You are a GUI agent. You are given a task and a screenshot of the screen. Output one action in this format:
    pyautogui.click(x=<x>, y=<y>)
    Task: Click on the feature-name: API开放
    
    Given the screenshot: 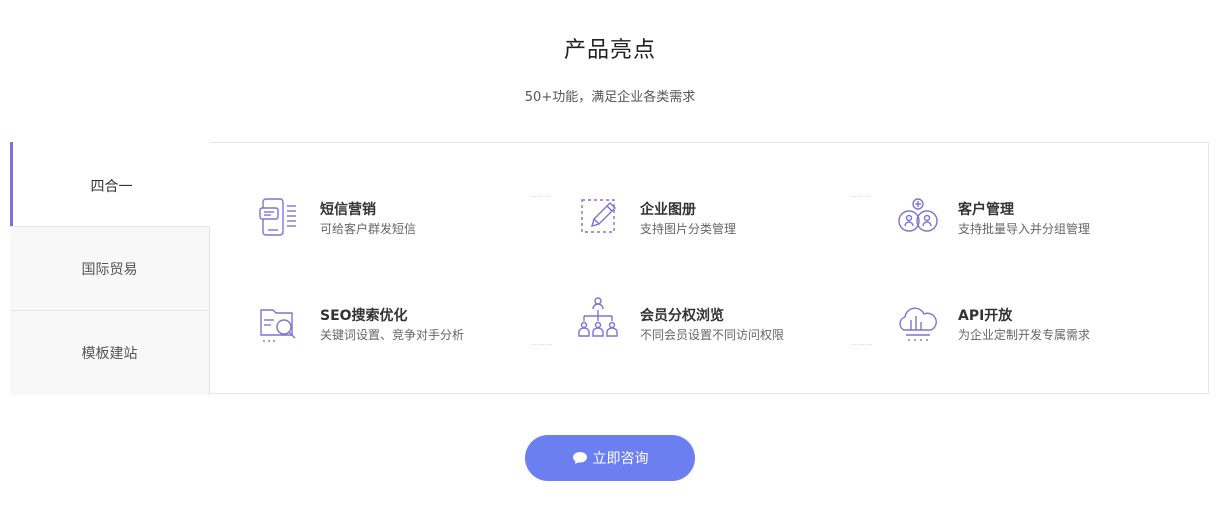 What is the action you would take?
    pyautogui.click(x=985, y=316)
    